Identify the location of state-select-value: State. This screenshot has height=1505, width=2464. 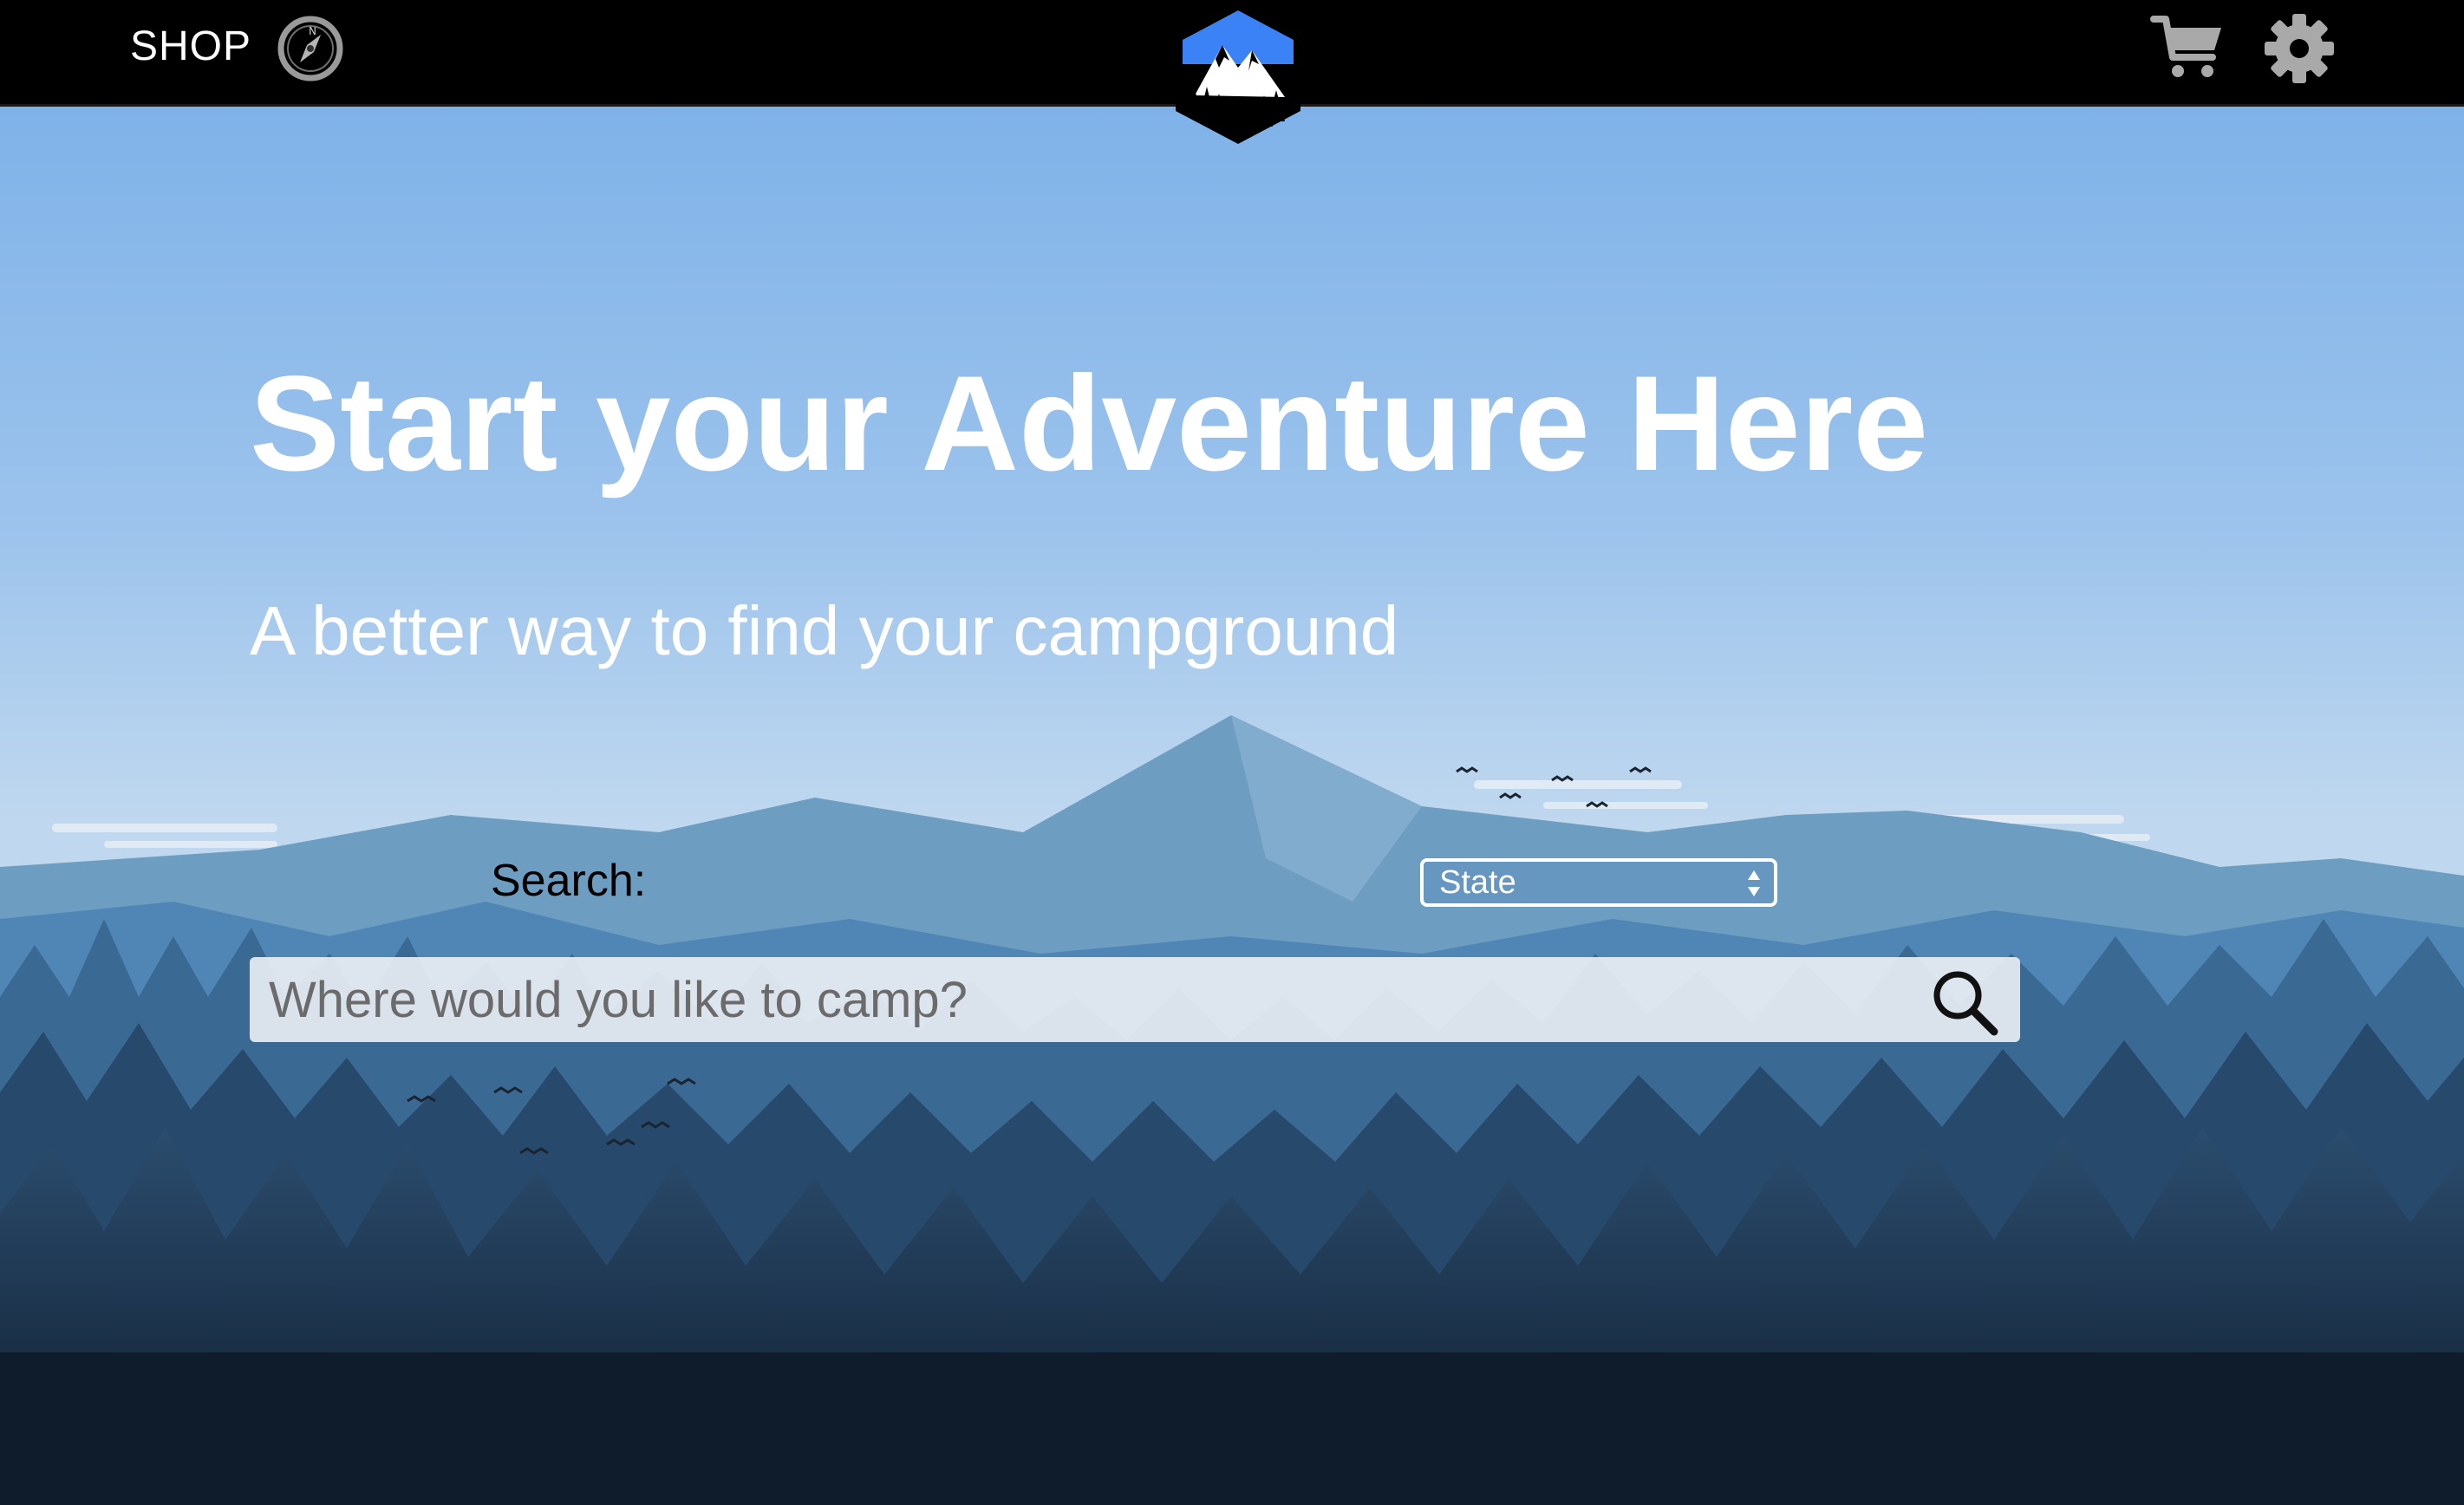
(1477, 883).